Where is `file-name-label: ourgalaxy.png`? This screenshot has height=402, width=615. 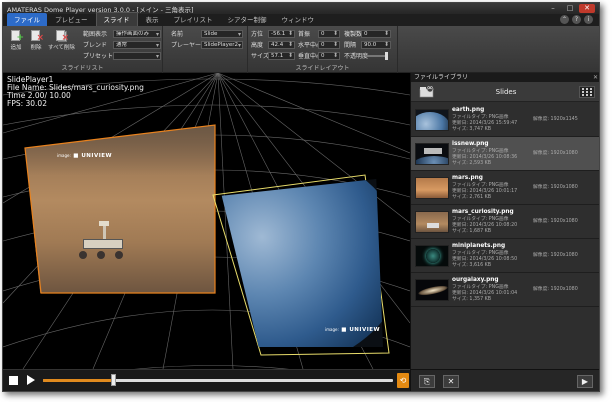
file-name-label: ourgalaxy.png is located at coordinates (475, 280).